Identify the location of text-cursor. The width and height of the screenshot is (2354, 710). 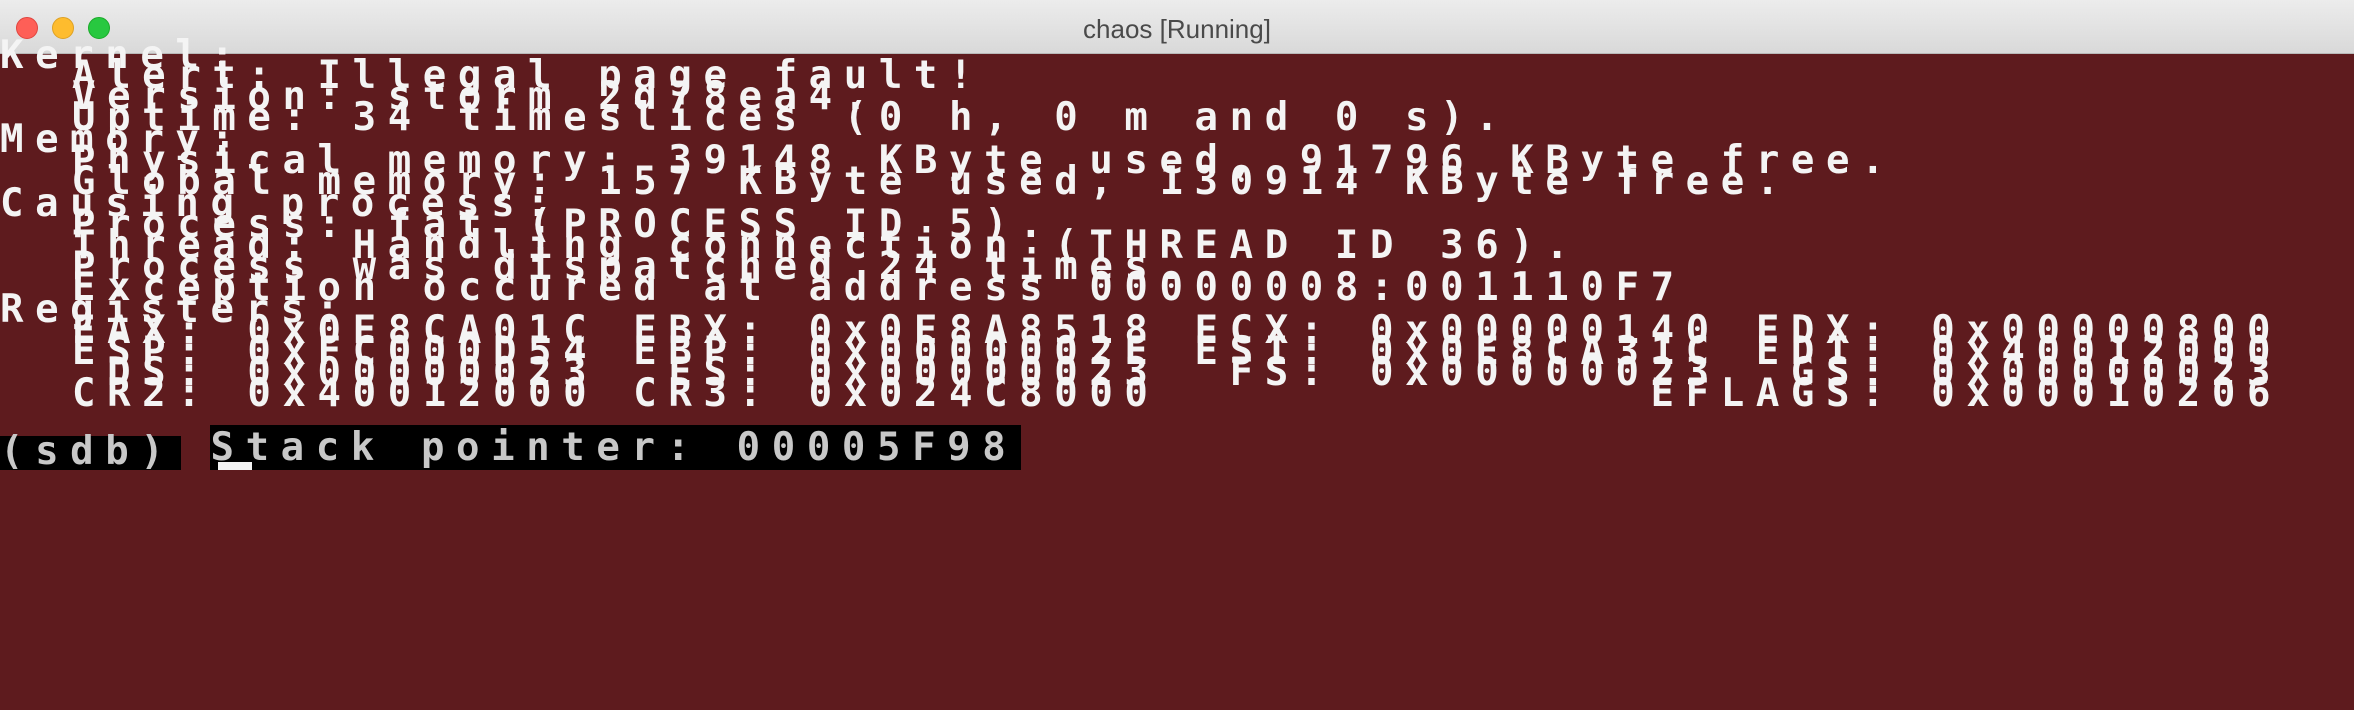
(235, 466).